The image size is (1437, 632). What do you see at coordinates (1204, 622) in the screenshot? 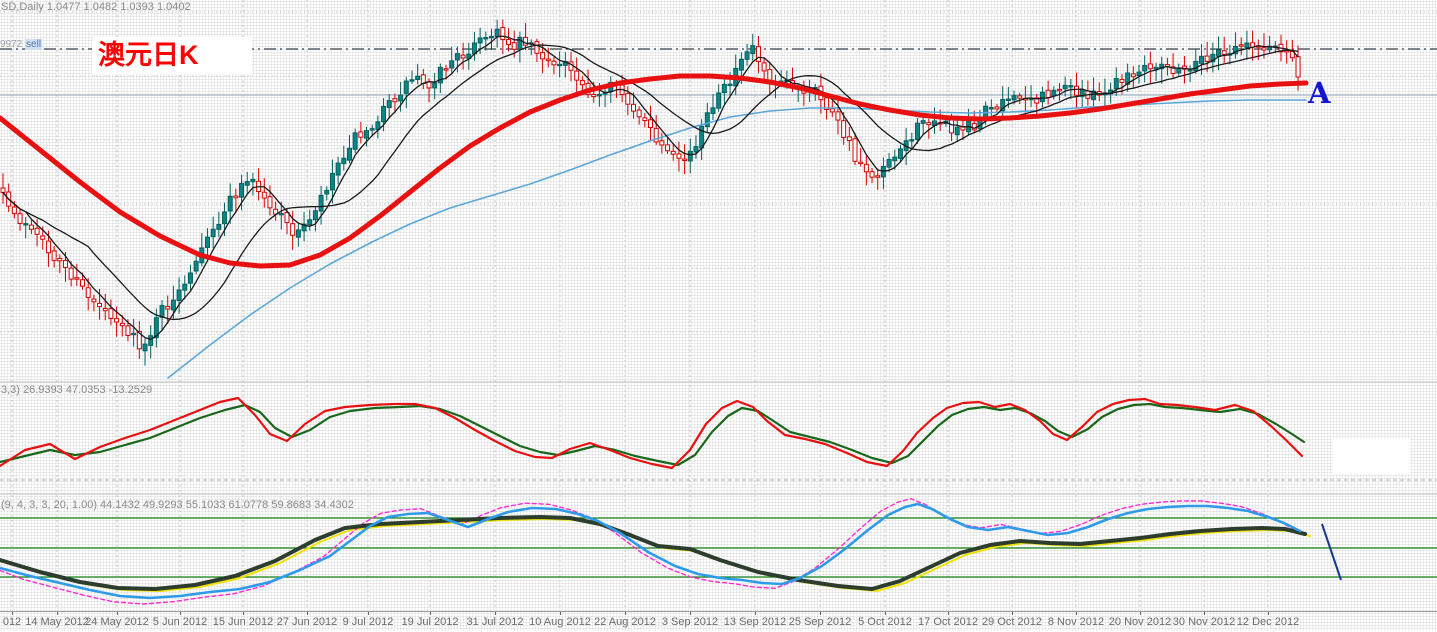
I see `x-axis-label: 30 Nov 2012` at bounding box center [1204, 622].